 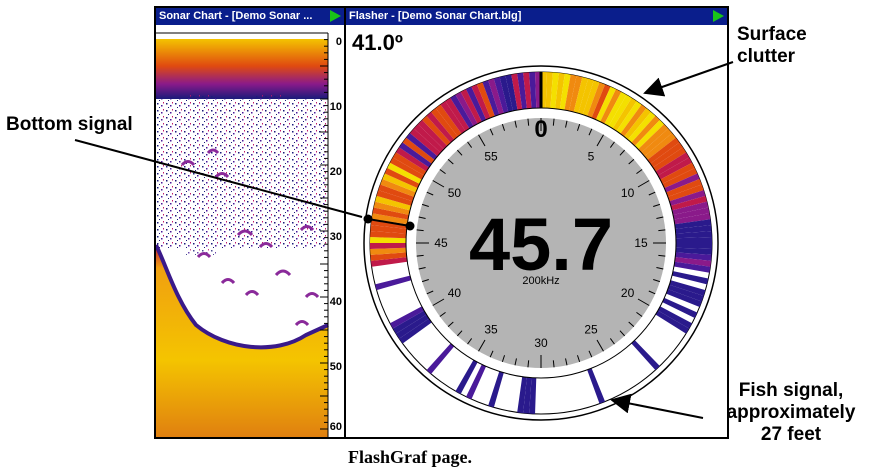 I want to click on surface-clutter-callout: Surface clutter, so click(x=772, y=46).